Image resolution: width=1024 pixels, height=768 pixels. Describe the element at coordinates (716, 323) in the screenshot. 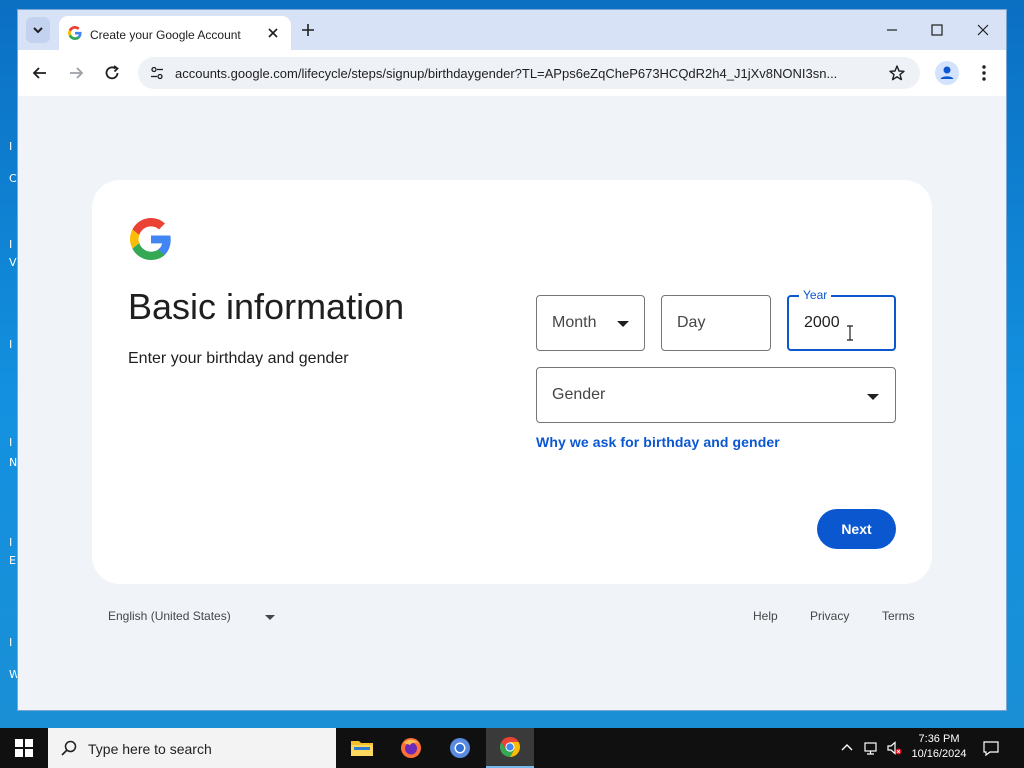

I see `day-input: Day` at that location.